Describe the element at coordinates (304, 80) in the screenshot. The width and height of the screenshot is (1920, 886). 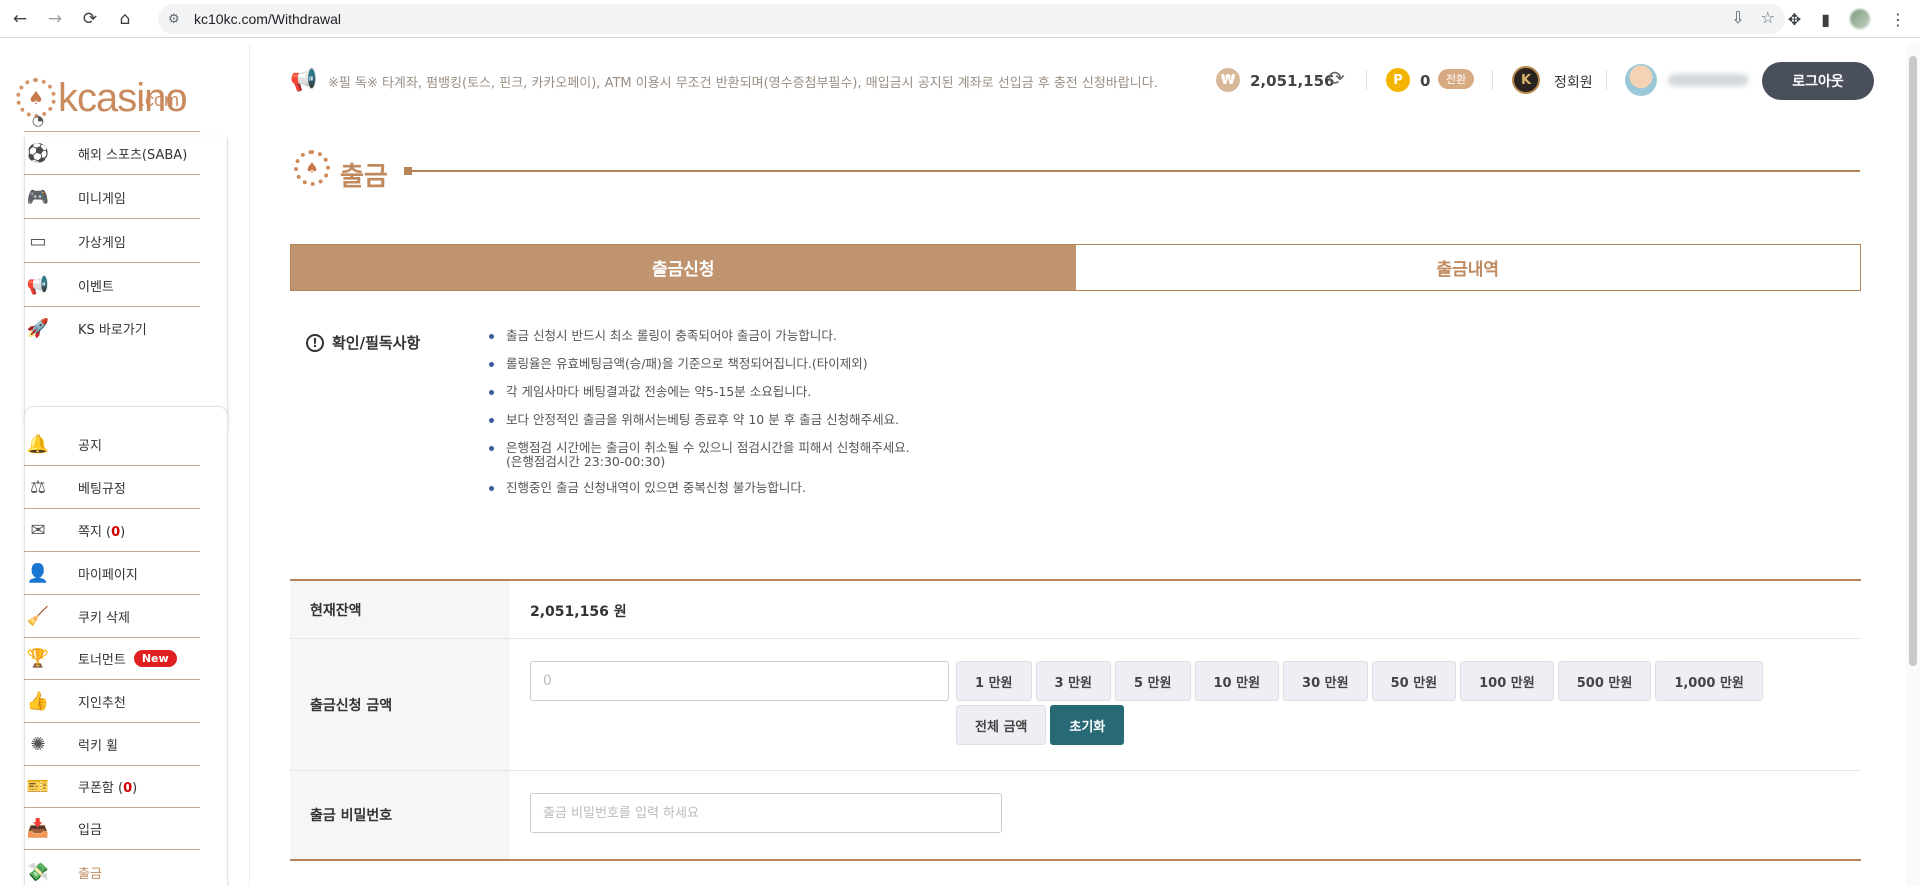
I see `megaphone-icon: 📢` at that location.